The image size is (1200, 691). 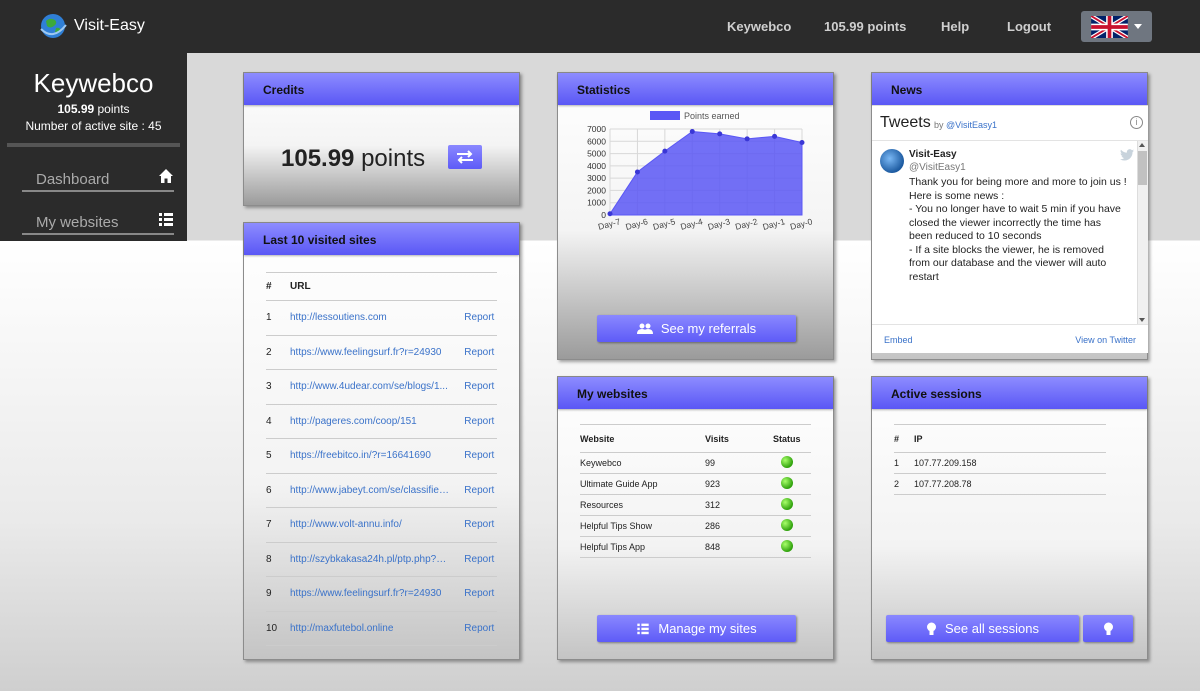 I want to click on users-icon, so click(x=644, y=328).